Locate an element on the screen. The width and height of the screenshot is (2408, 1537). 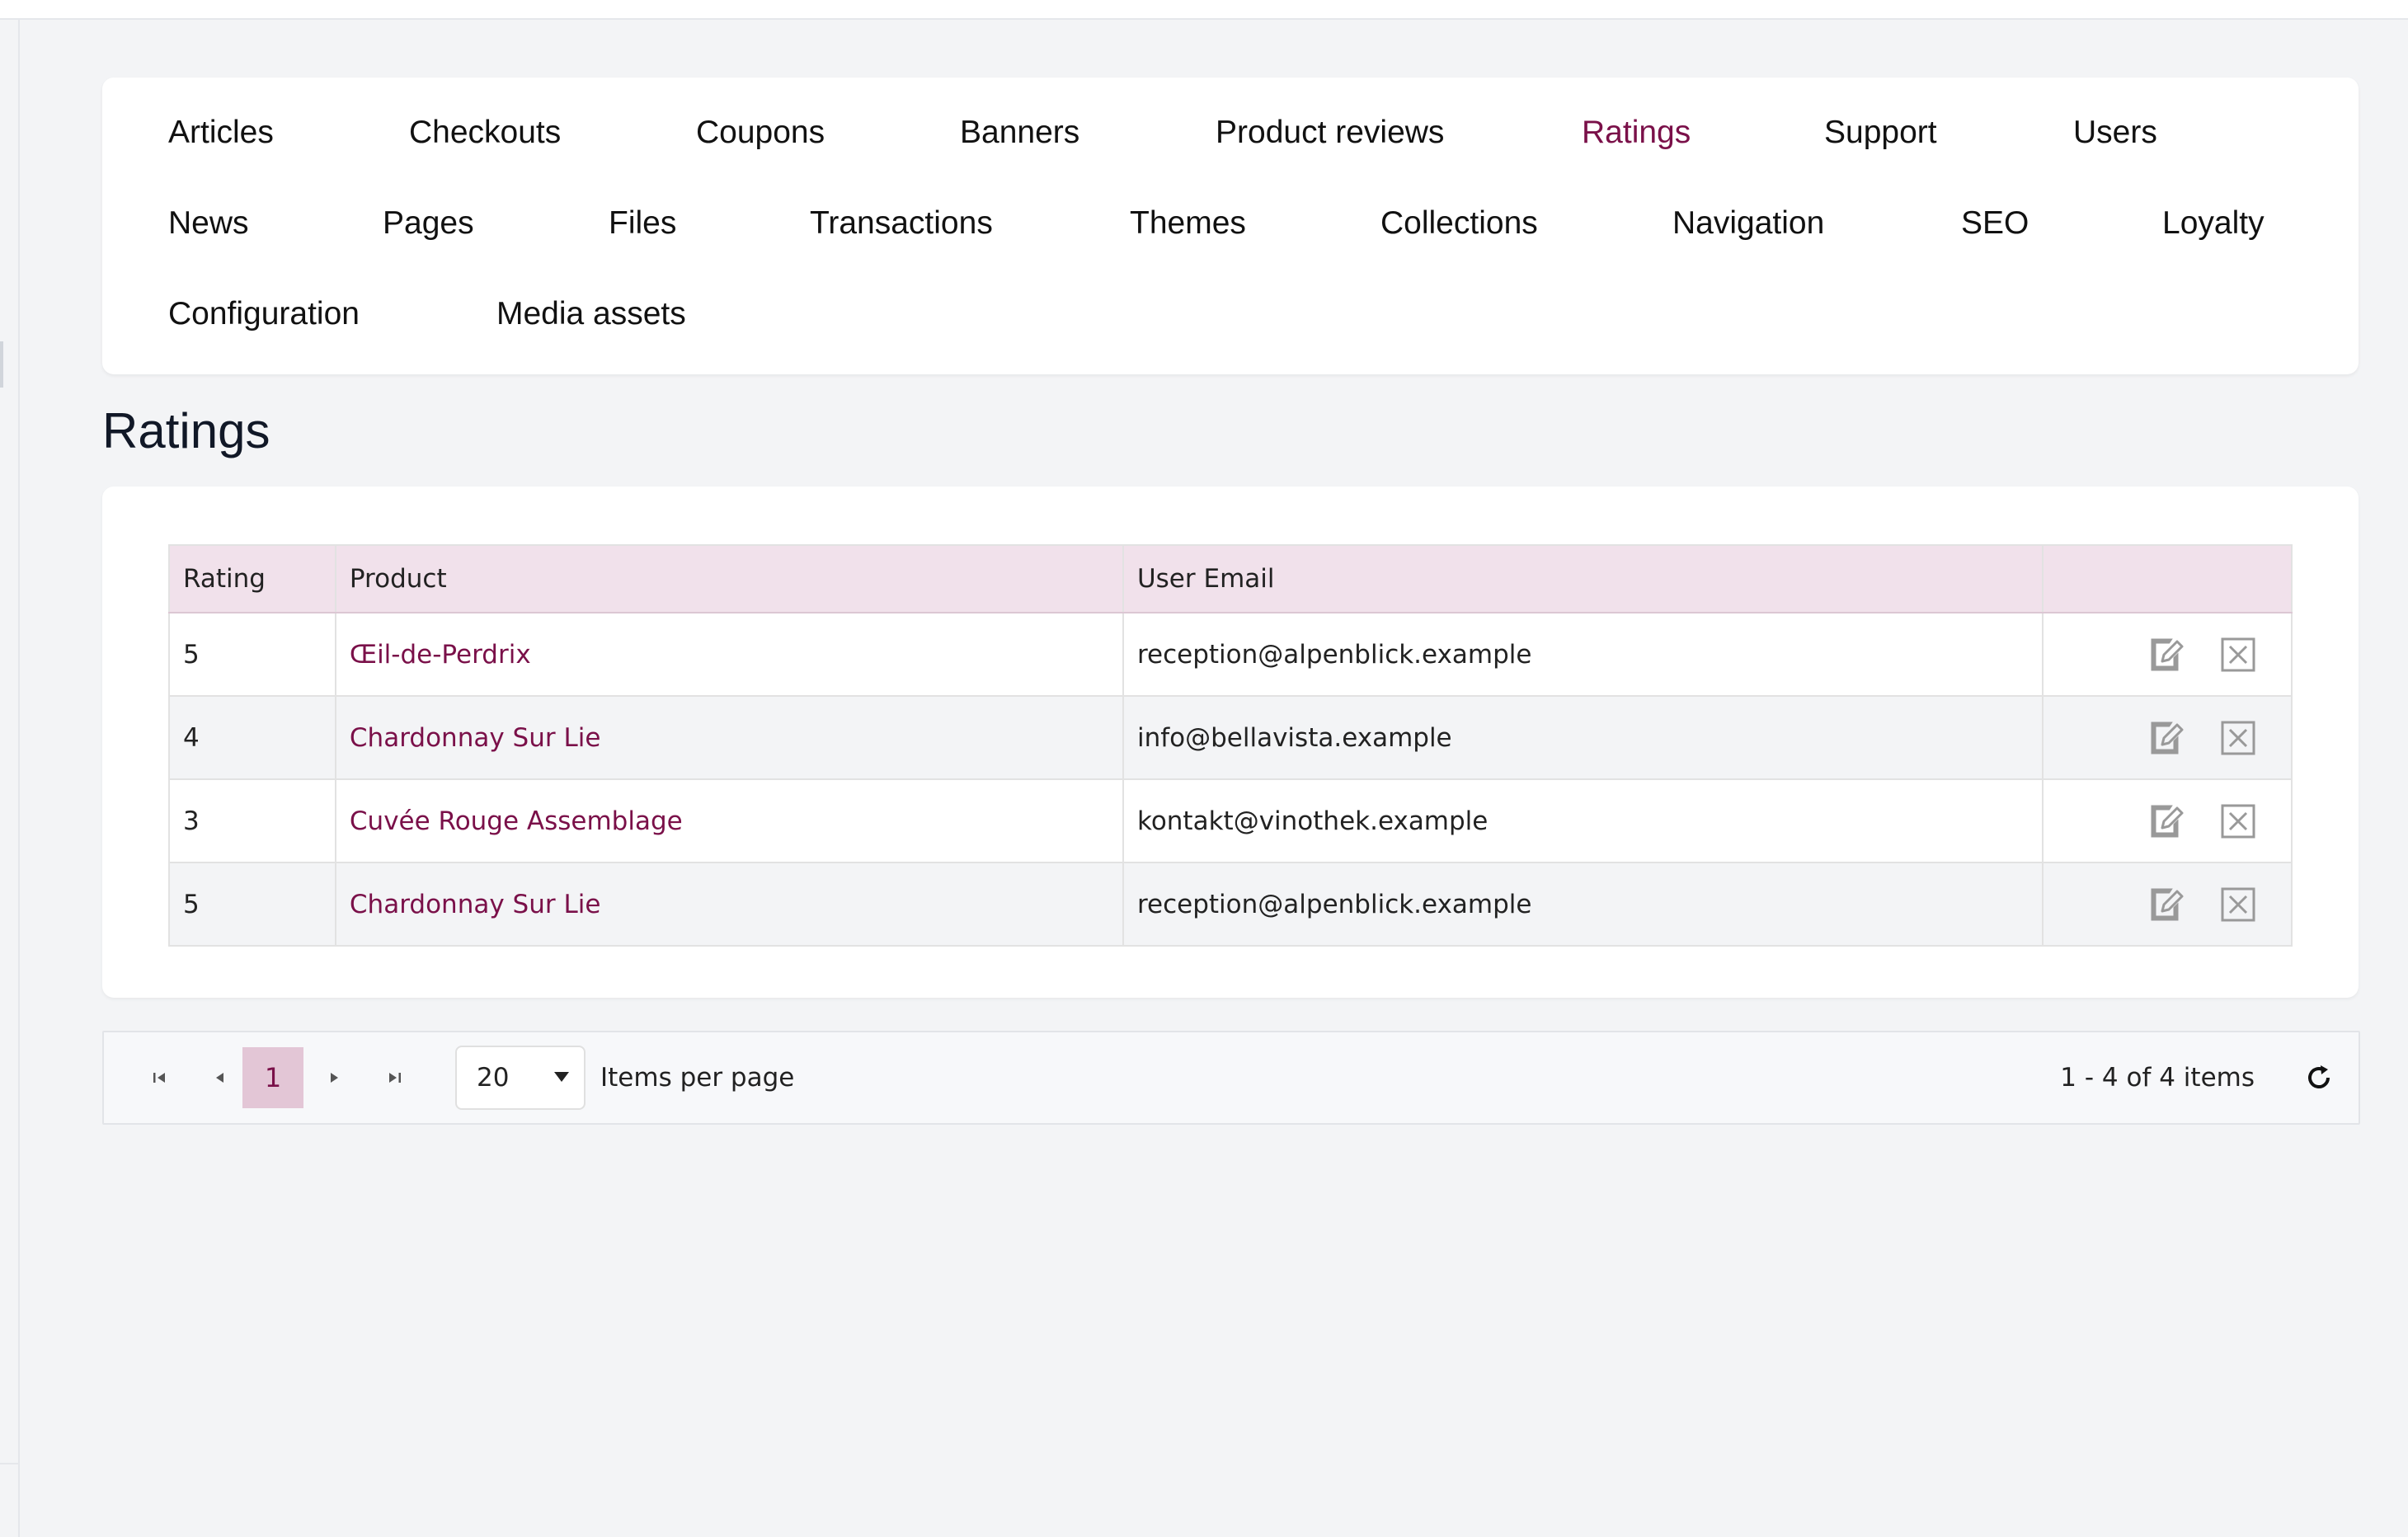
rating-cell: 3 is located at coordinates (252, 821).